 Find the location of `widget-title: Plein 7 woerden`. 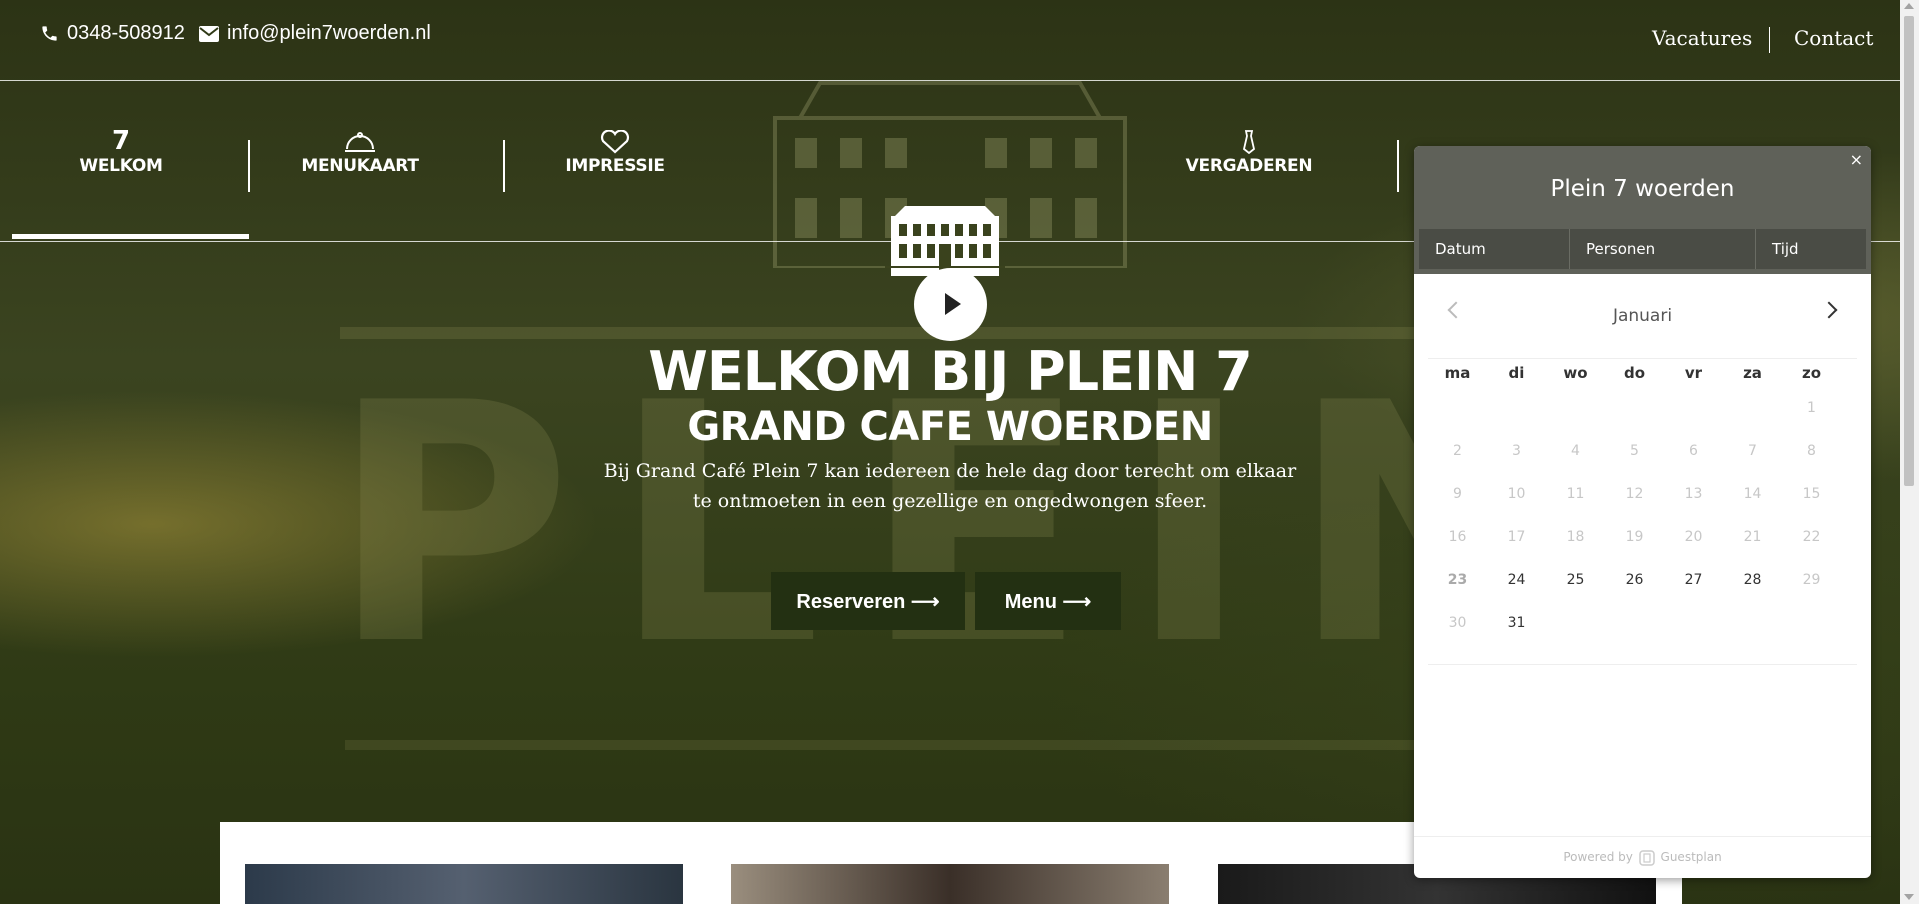

widget-title: Plein 7 woerden is located at coordinates (1642, 189).